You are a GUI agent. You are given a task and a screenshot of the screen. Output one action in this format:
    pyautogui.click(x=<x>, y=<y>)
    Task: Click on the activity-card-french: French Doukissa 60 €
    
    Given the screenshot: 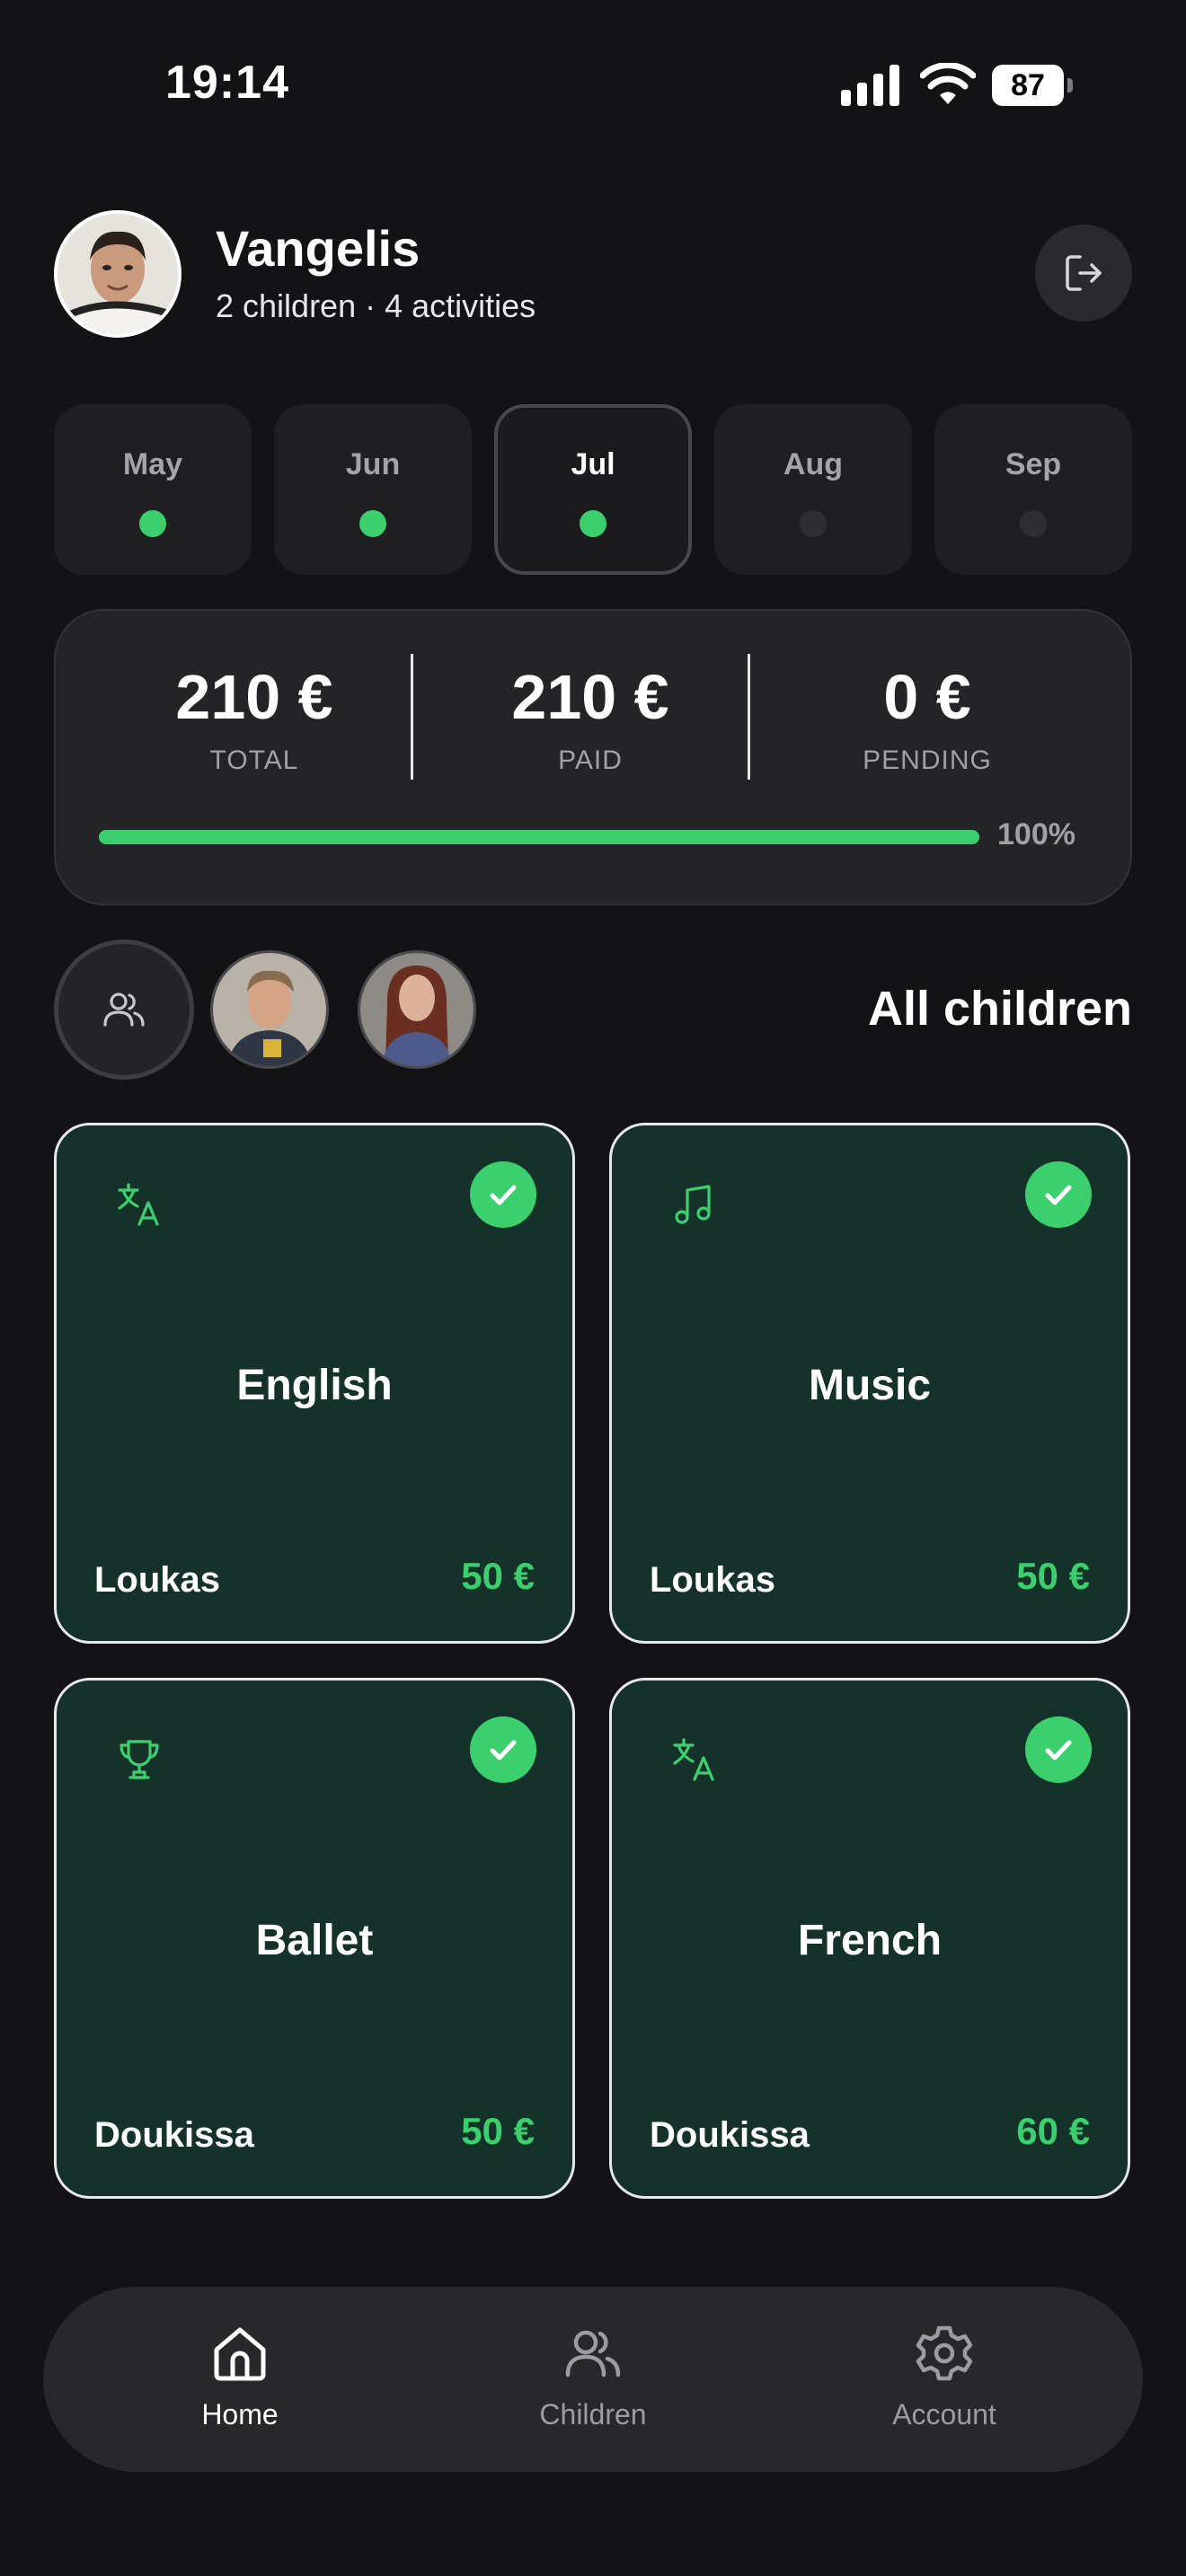 What is the action you would take?
    pyautogui.click(x=869, y=1938)
    